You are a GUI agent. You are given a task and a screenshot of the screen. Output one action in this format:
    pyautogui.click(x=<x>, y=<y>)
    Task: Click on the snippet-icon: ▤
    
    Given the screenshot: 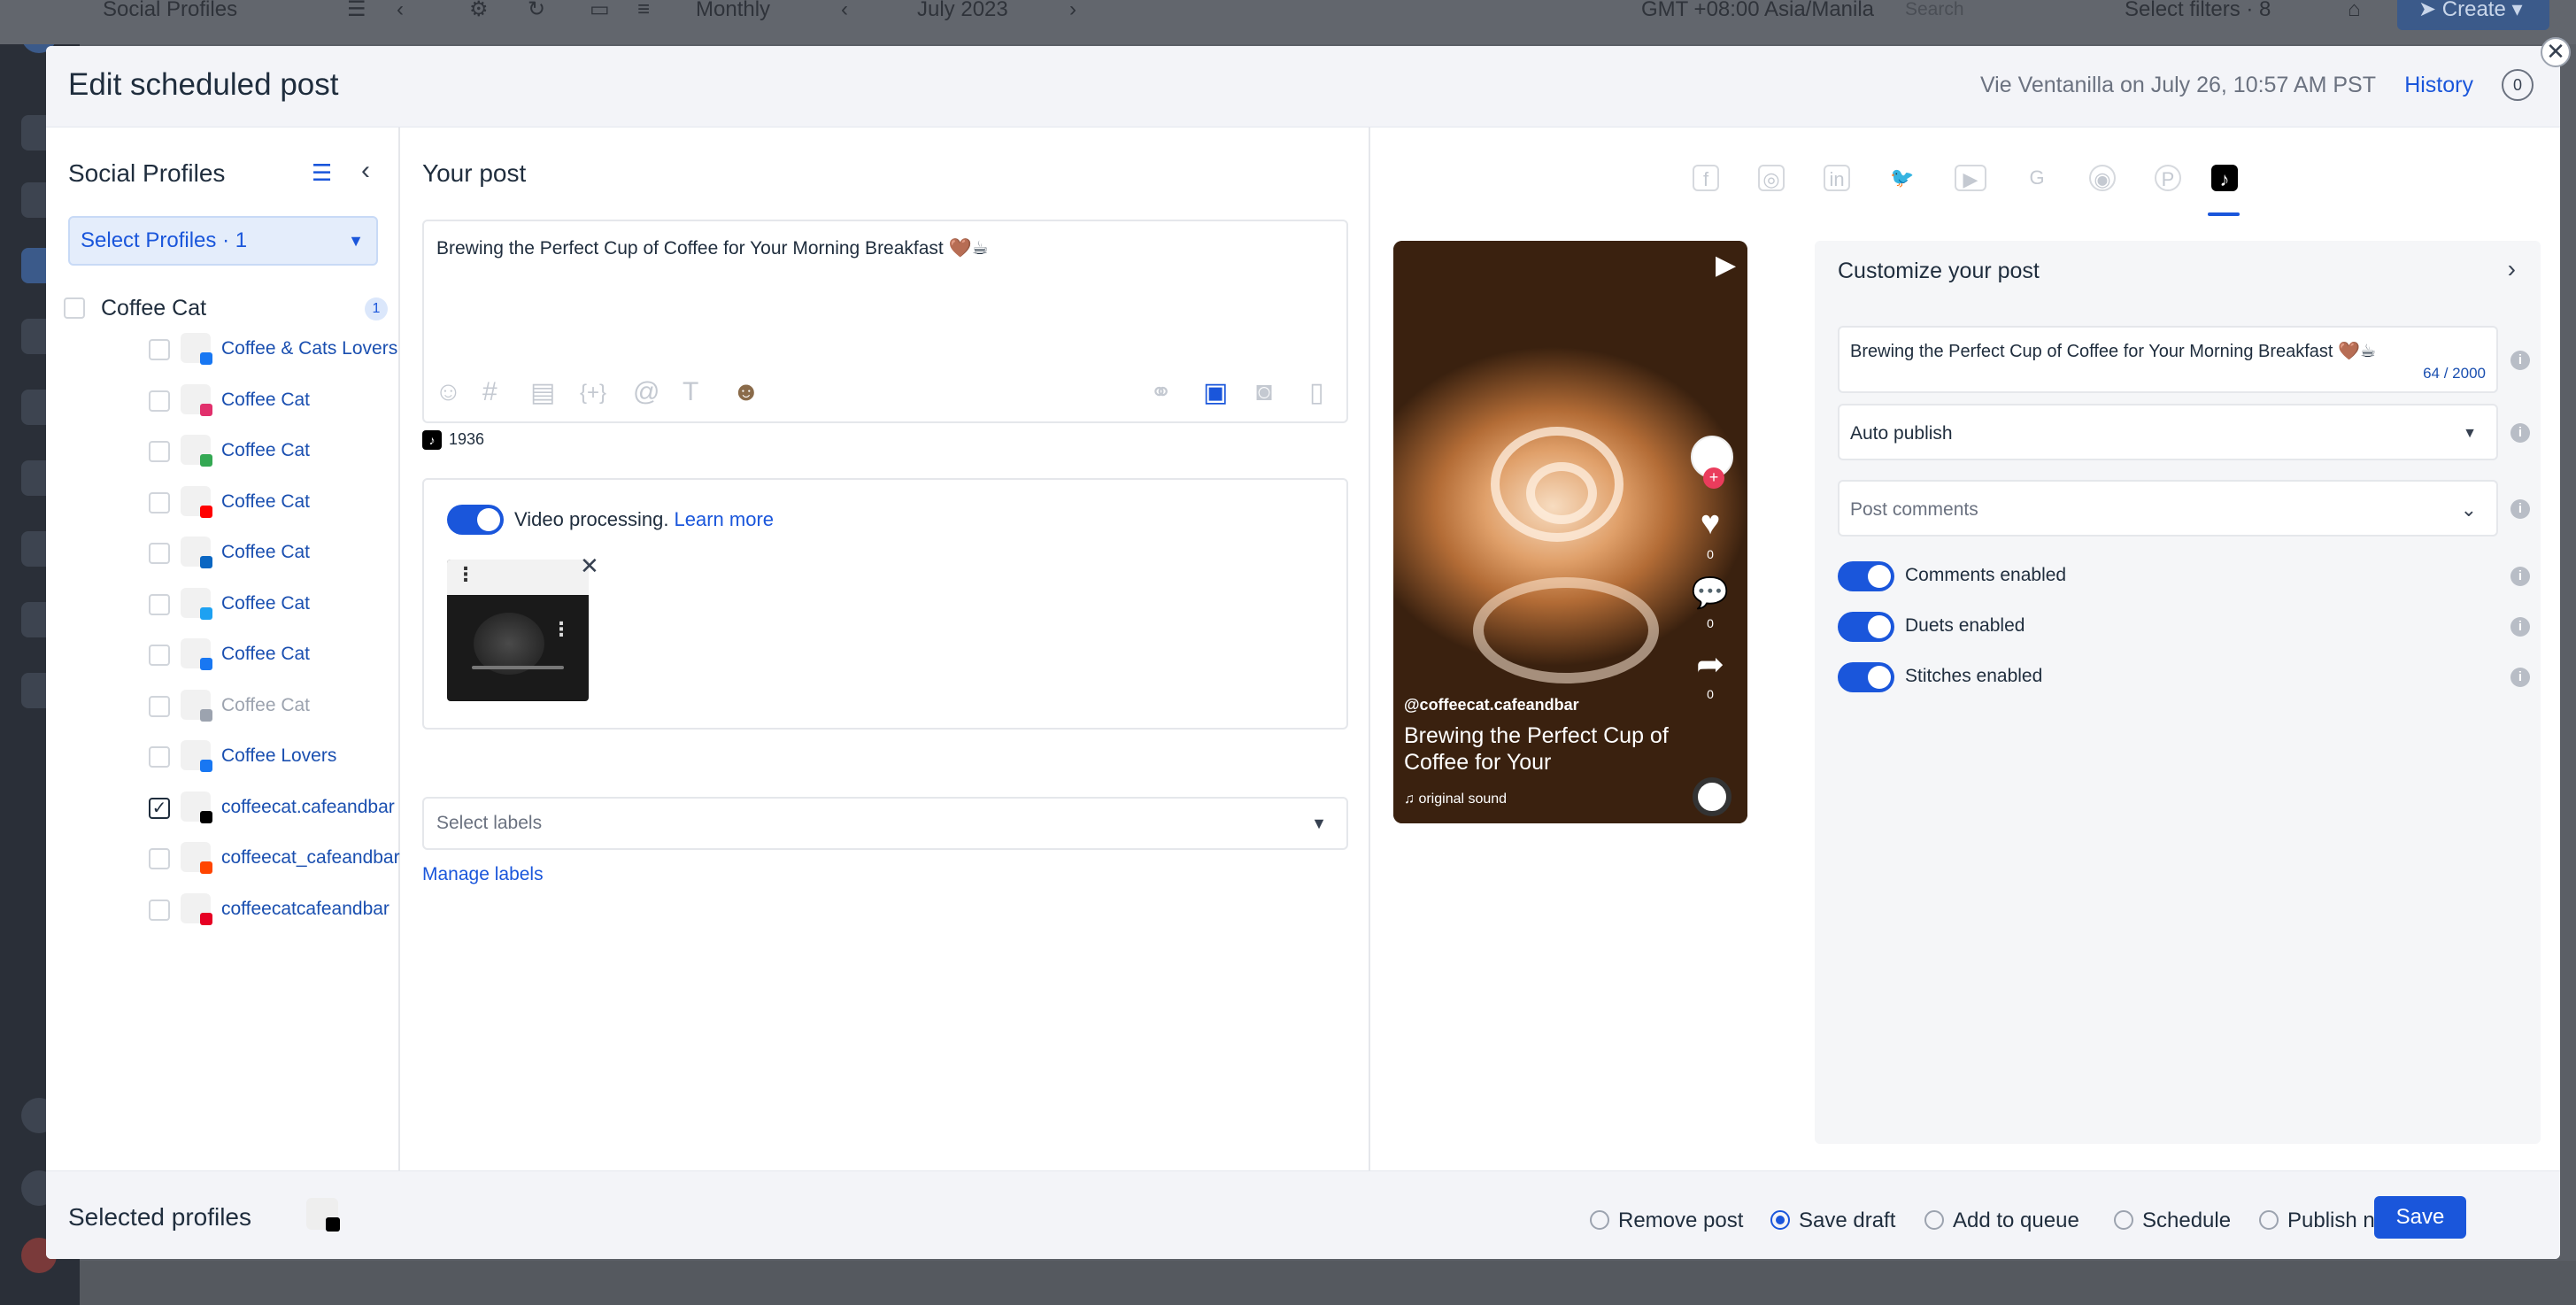 What is the action you would take?
    pyautogui.click(x=542, y=392)
    